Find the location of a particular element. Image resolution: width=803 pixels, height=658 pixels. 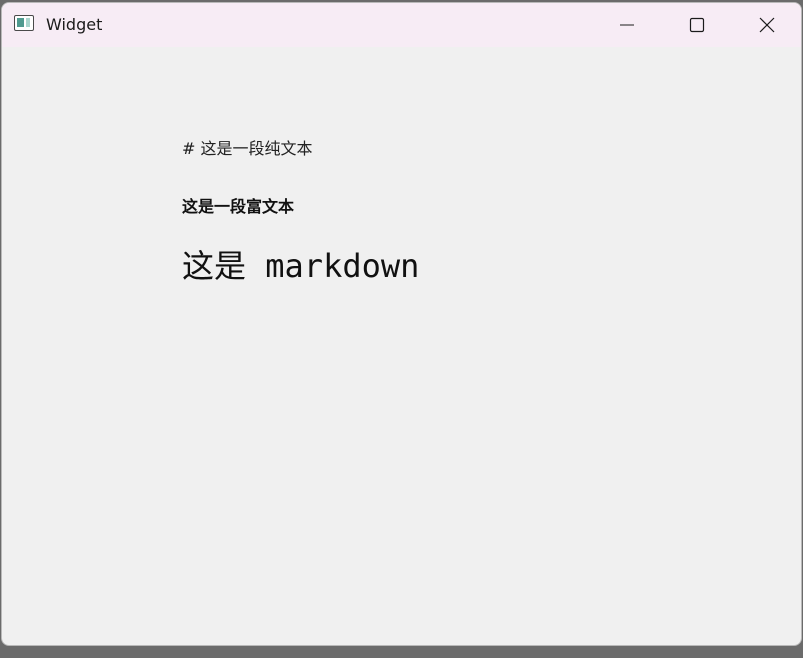

close-icon is located at coordinates (767, 25).